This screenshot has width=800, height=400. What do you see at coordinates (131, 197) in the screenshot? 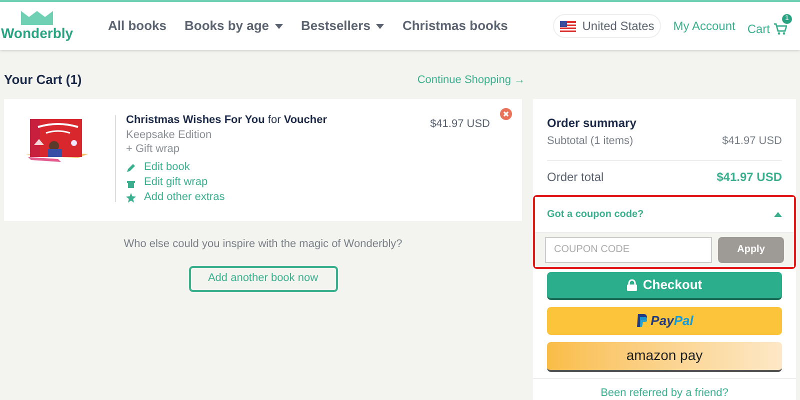
I see `star-icon` at bounding box center [131, 197].